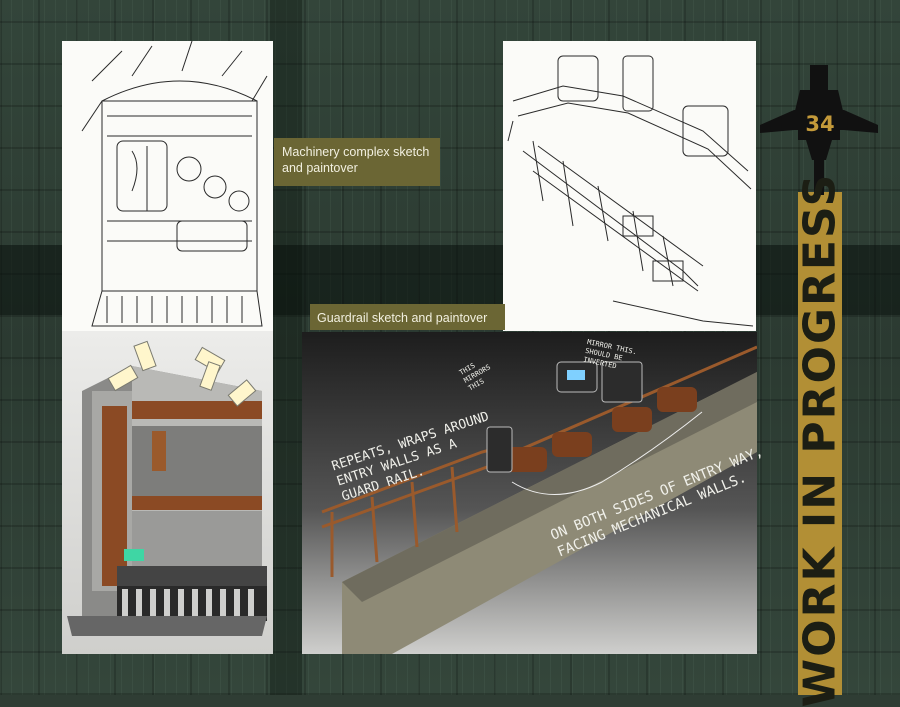 The image size is (900, 707). What do you see at coordinates (357, 162) in the screenshot?
I see `machinery-caption: Machinery complex sketch and paintover` at bounding box center [357, 162].